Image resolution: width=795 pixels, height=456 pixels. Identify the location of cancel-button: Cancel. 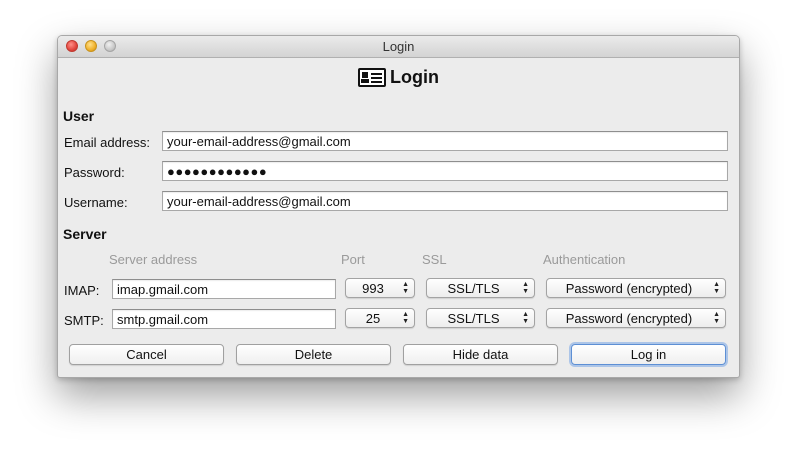
(146, 354).